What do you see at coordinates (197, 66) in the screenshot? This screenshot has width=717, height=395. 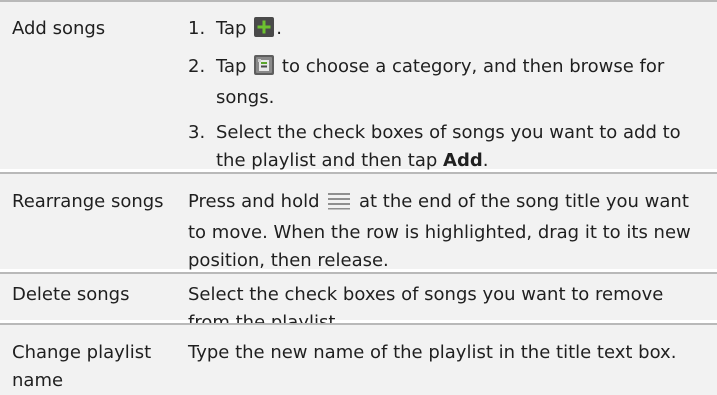 I see `step-number: 2.` at bounding box center [197, 66].